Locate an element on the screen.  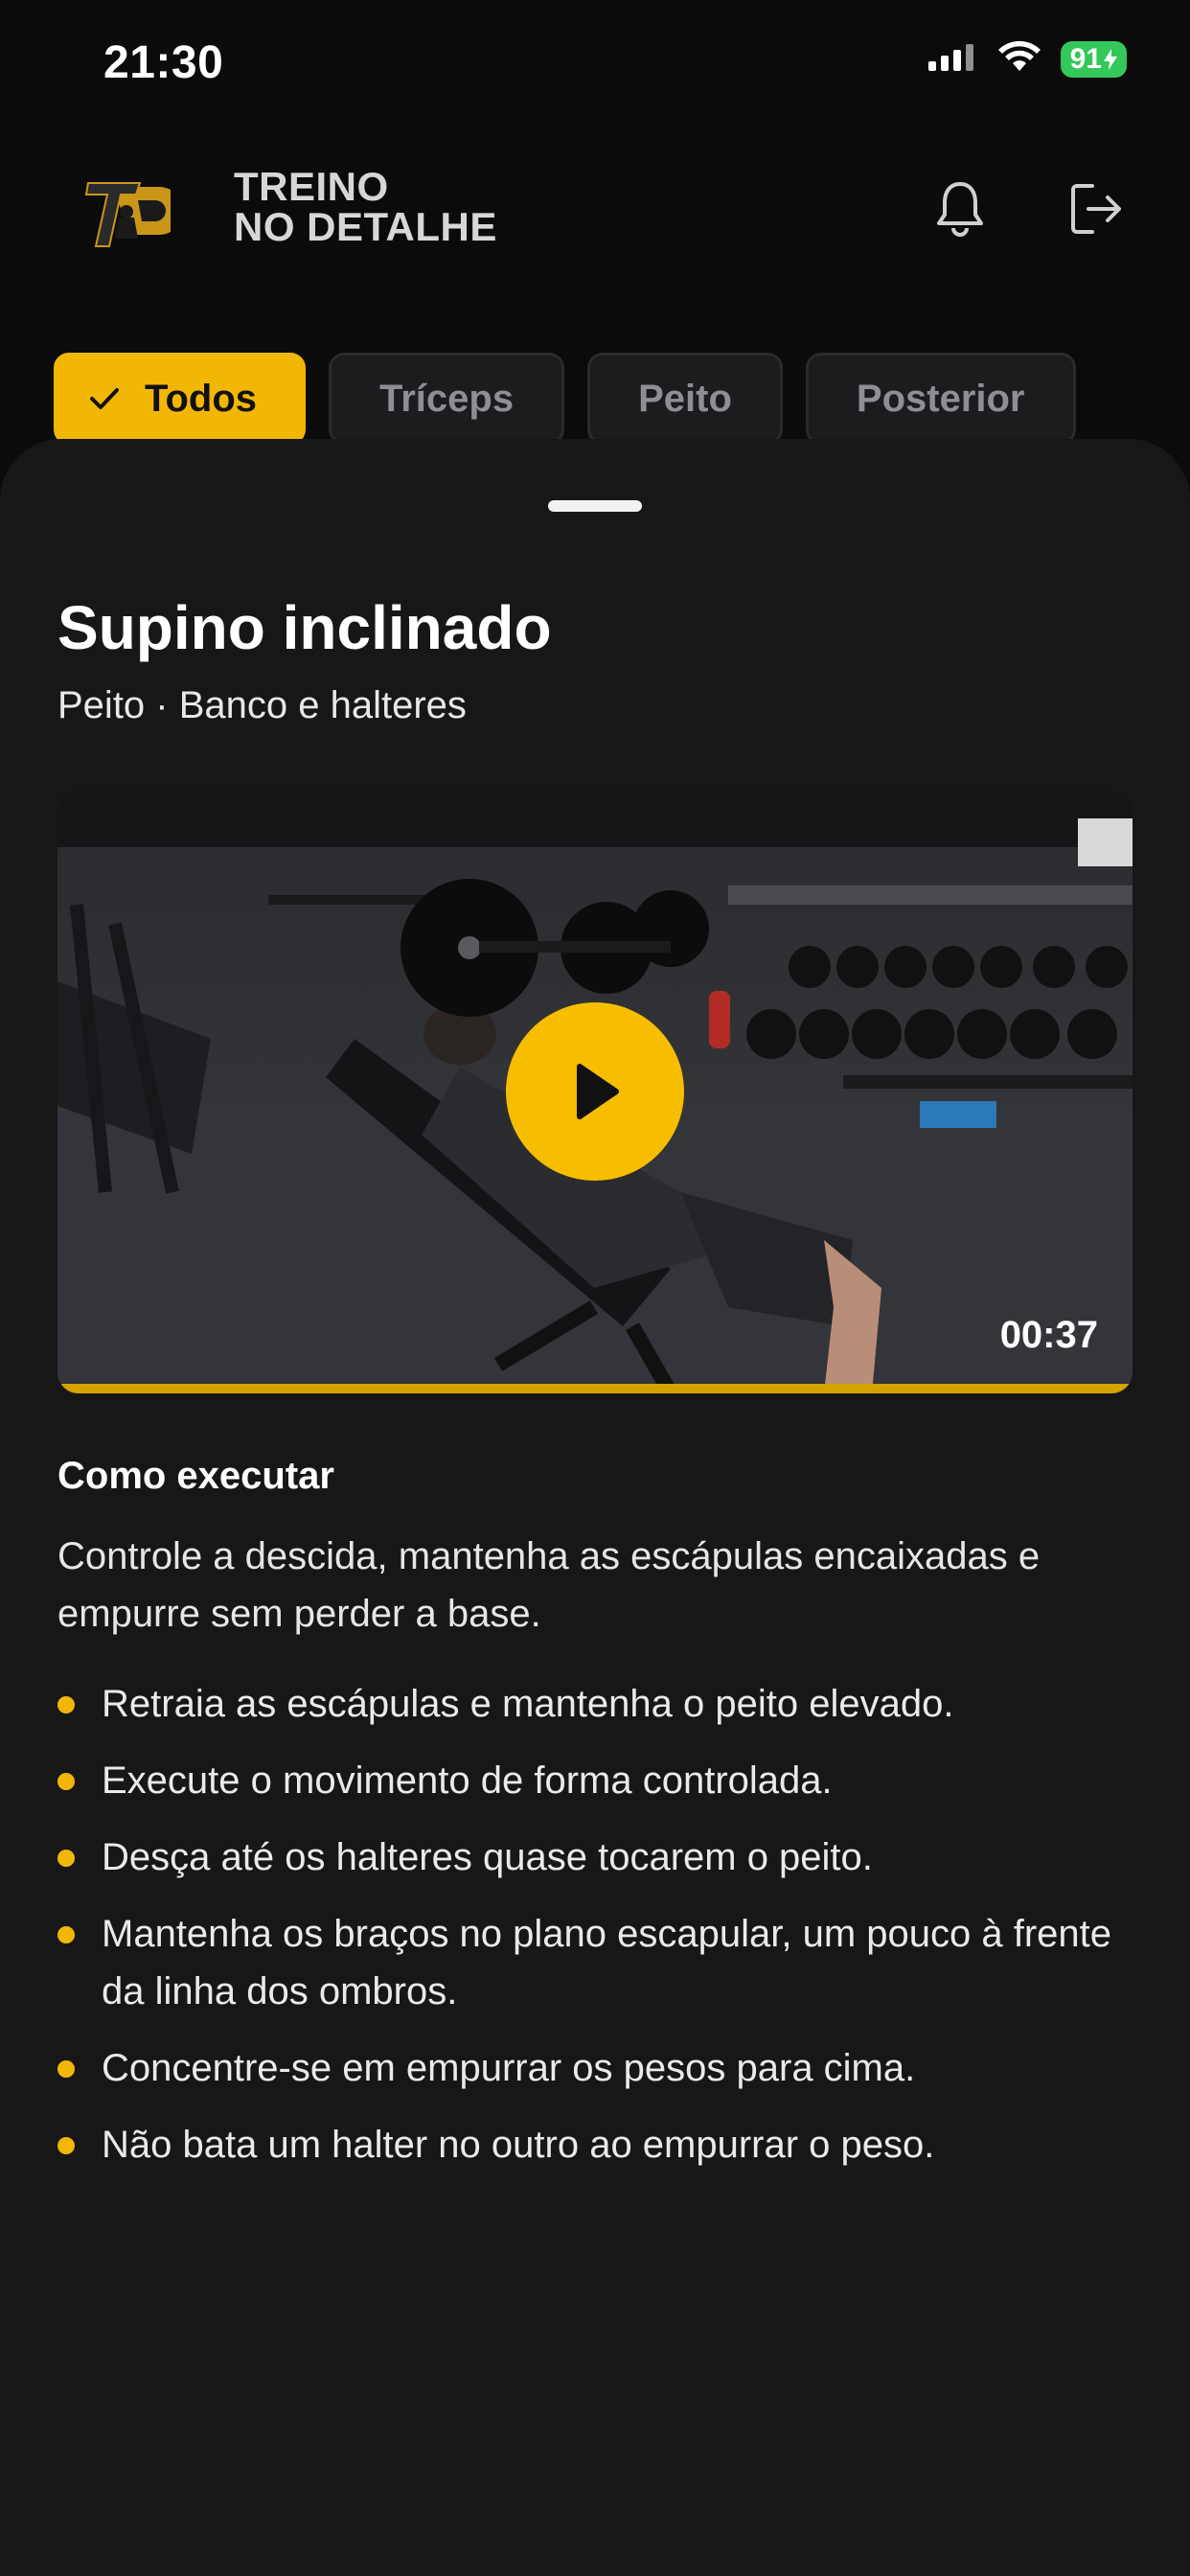
sheet-grabber is located at coordinates (595, 506).